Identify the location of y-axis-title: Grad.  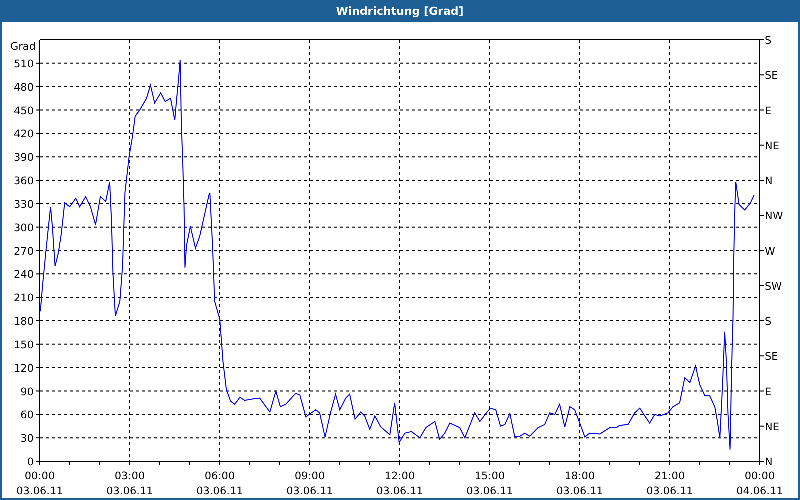
(23, 47).